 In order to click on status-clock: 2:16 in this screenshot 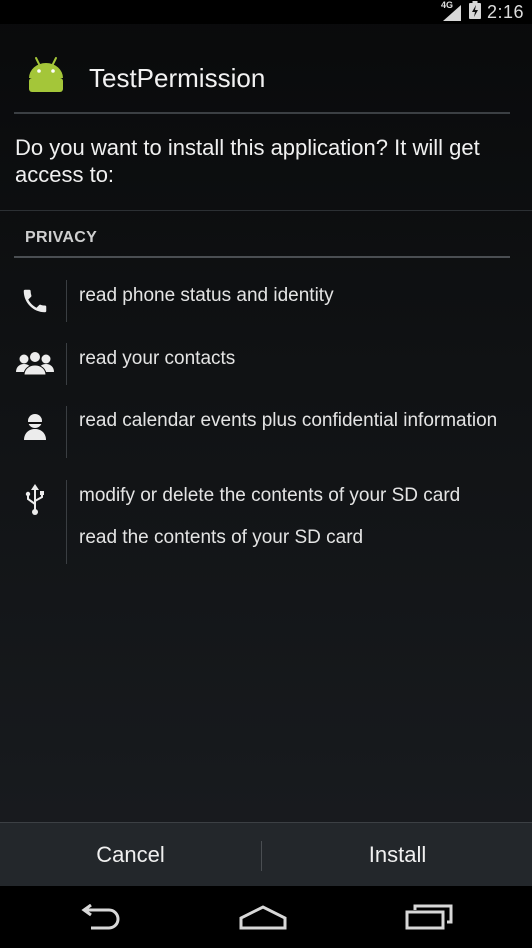, I will do `click(505, 11)`.